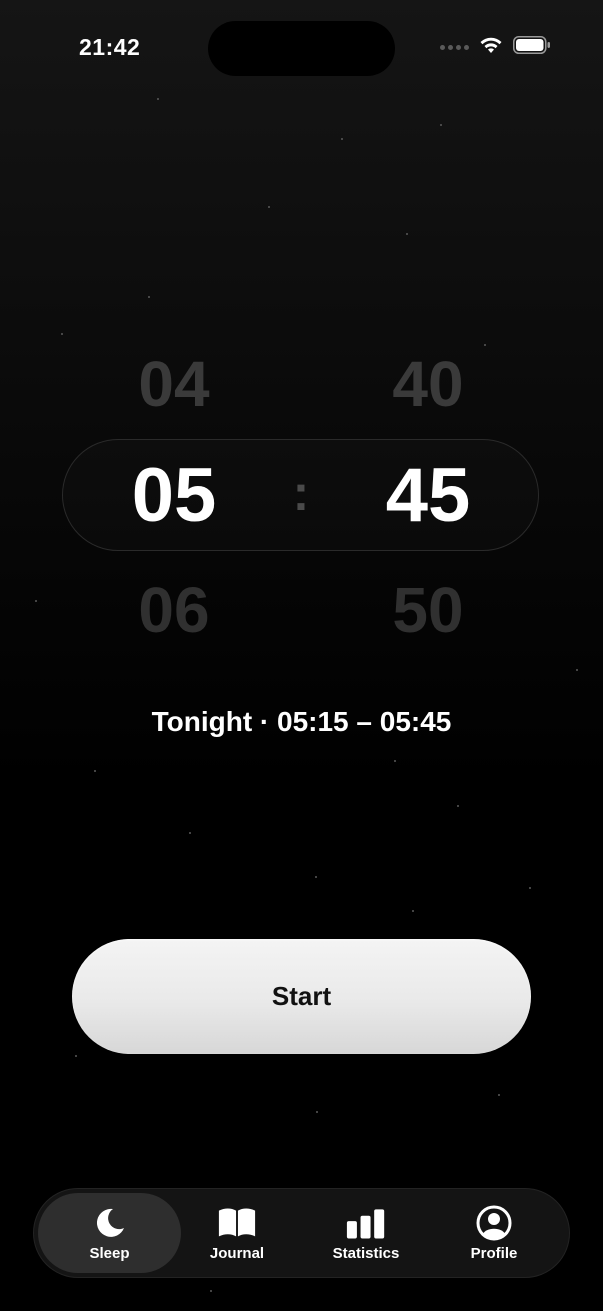 The image size is (603, 1311). What do you see at coordinates (532, 47) in the screenshot?
I see `battery-icon` at bounding box center [532, 47].